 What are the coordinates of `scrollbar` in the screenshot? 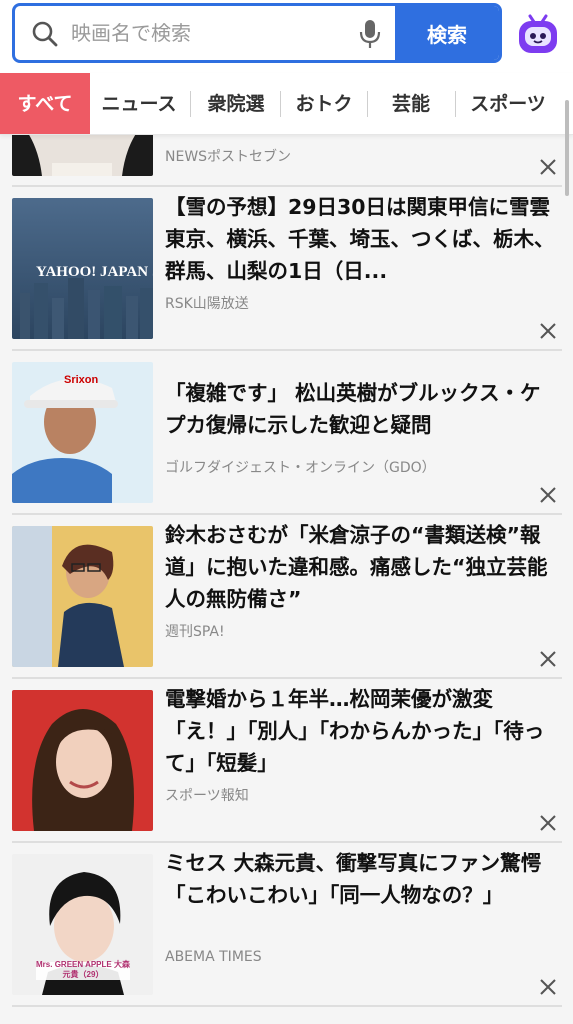 It's located at (567, 148).